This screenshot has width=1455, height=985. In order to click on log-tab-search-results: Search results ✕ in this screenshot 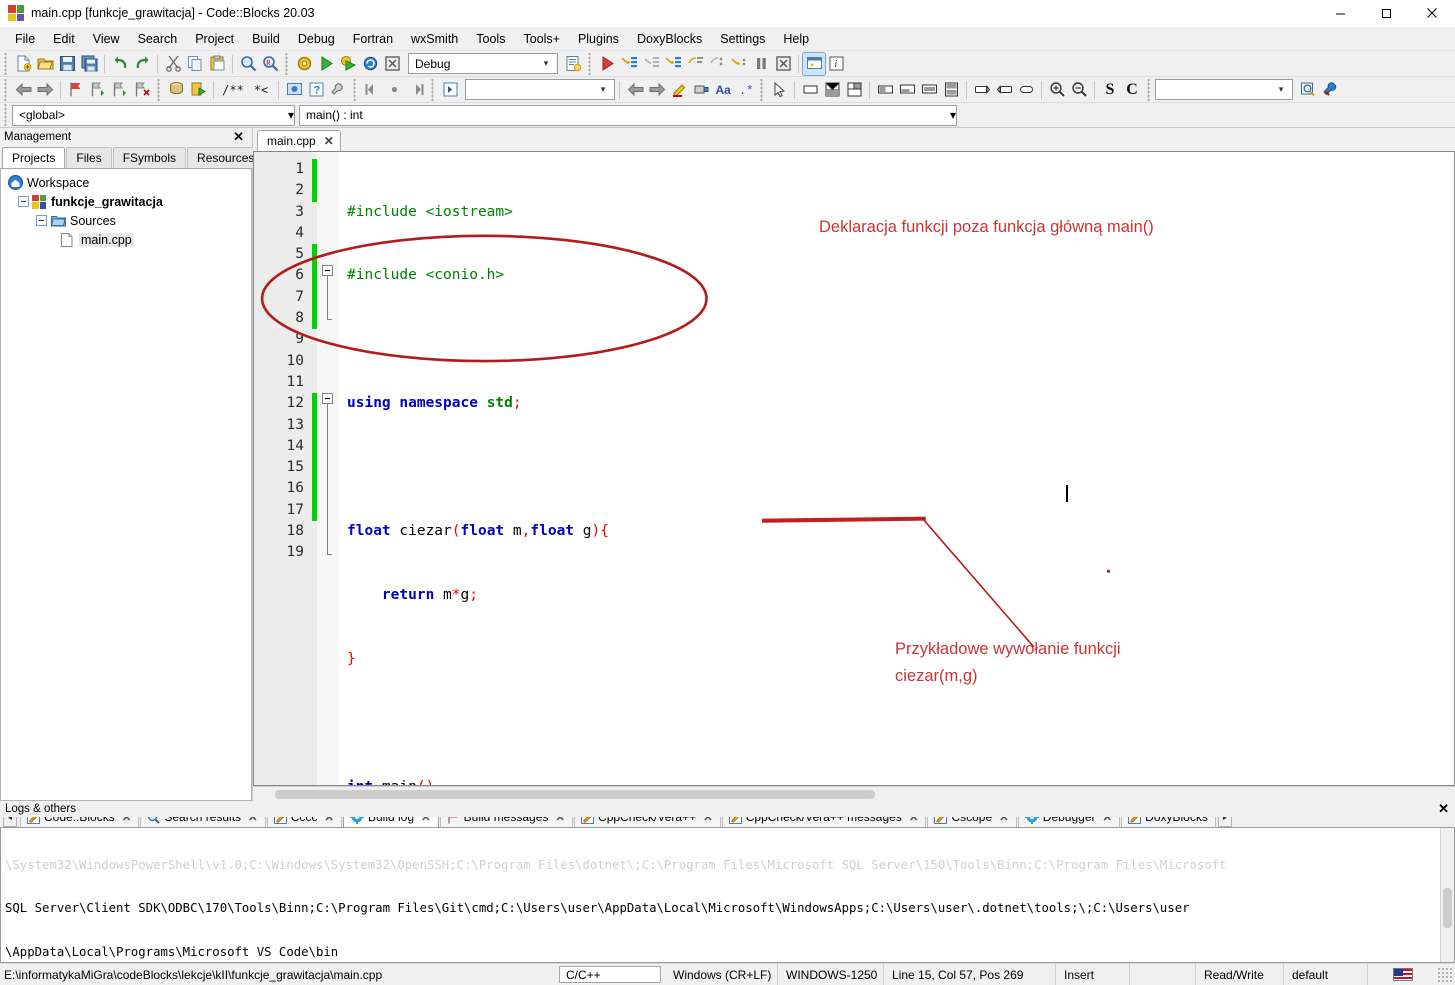, I will do `click(203, 822)`.